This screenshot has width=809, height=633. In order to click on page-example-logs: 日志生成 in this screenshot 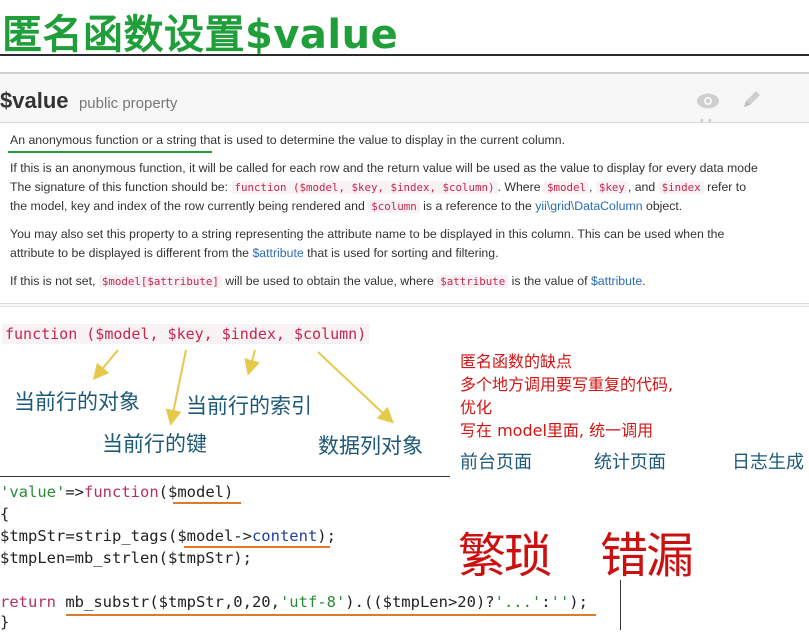, I will do `click(768, 462)`.